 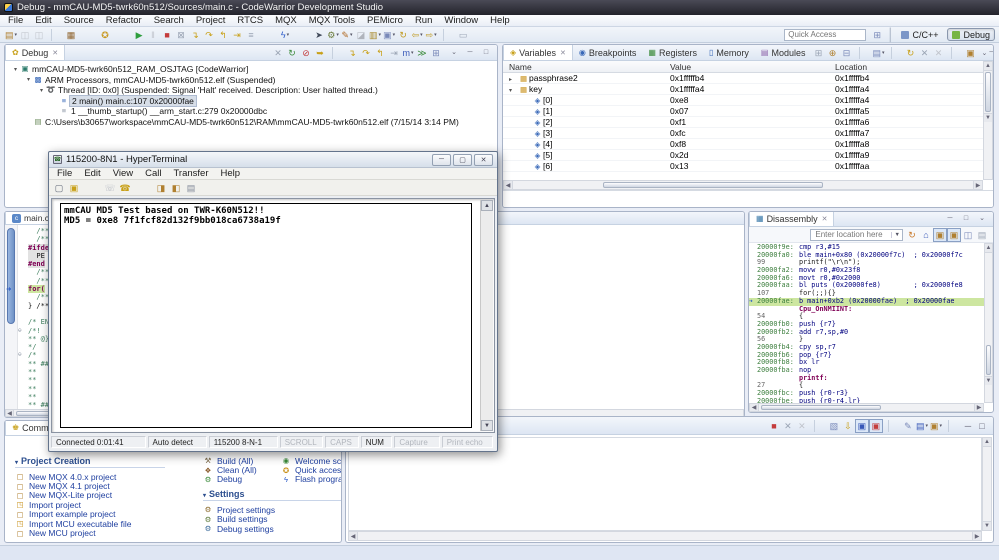 I want to click on refresh-icon: ↻, so click(x=912, y=235).